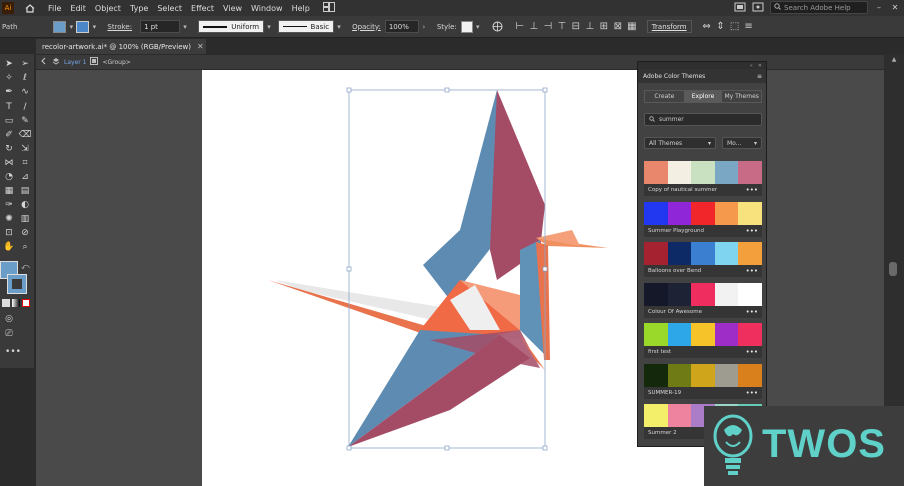 The height and width of the screenshot is (486, 904). Describe the element at coordinates (545, 448) in the screenshot. I see `selection-handle-br` at that location.